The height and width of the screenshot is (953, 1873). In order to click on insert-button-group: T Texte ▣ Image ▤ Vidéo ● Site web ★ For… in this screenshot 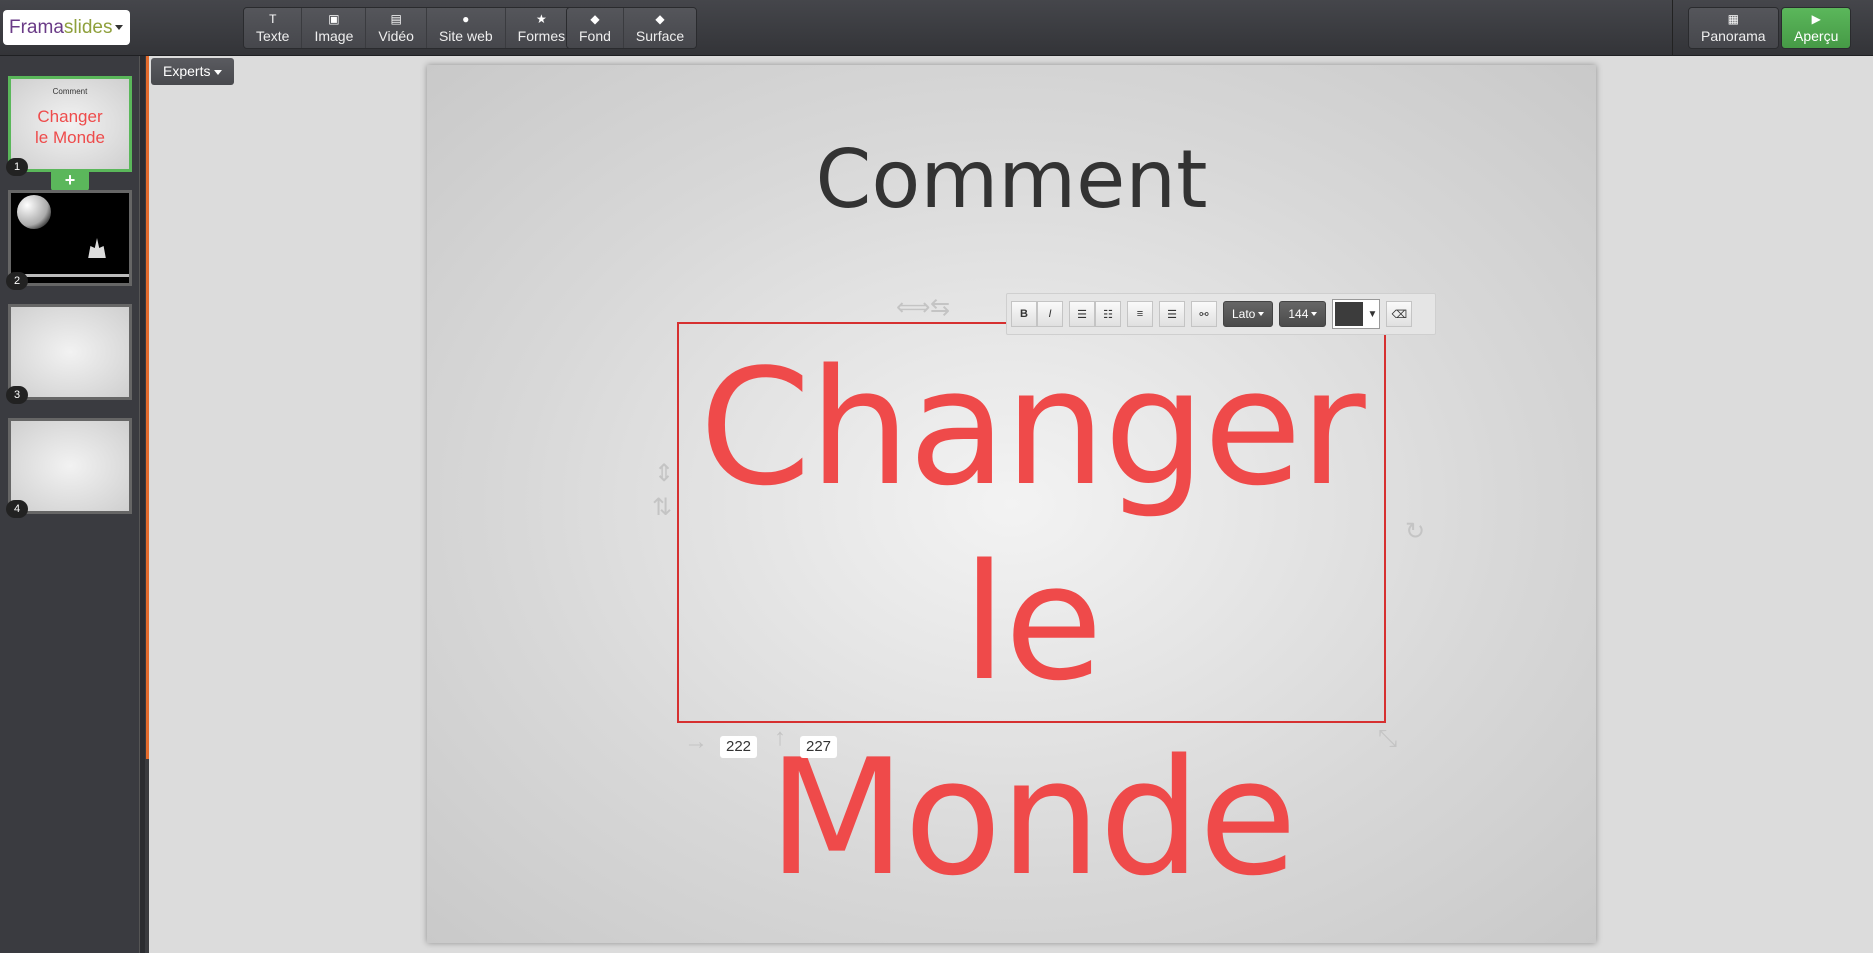, I will do `click(411, 28)`.